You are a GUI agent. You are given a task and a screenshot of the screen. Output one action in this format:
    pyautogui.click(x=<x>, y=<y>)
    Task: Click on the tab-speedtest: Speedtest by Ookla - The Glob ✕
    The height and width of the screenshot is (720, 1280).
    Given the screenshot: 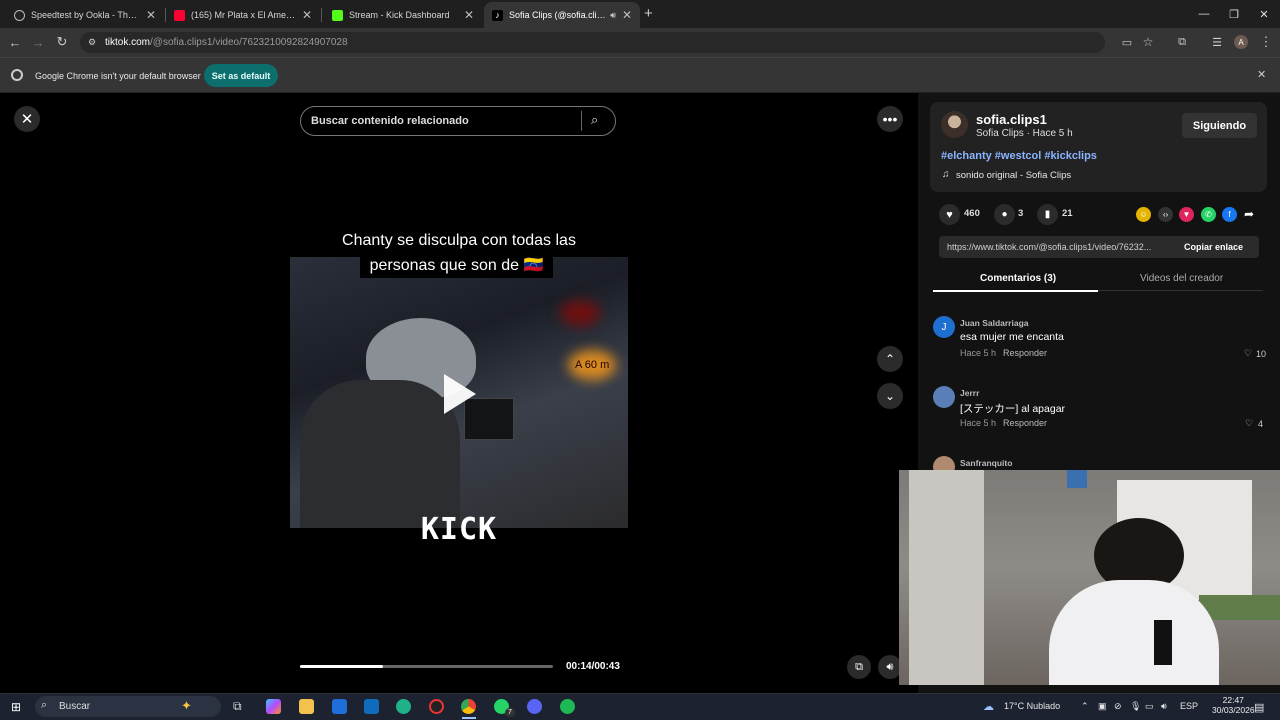 What is the action you would take?
    pyautogui.click(x=85, y=15)
    